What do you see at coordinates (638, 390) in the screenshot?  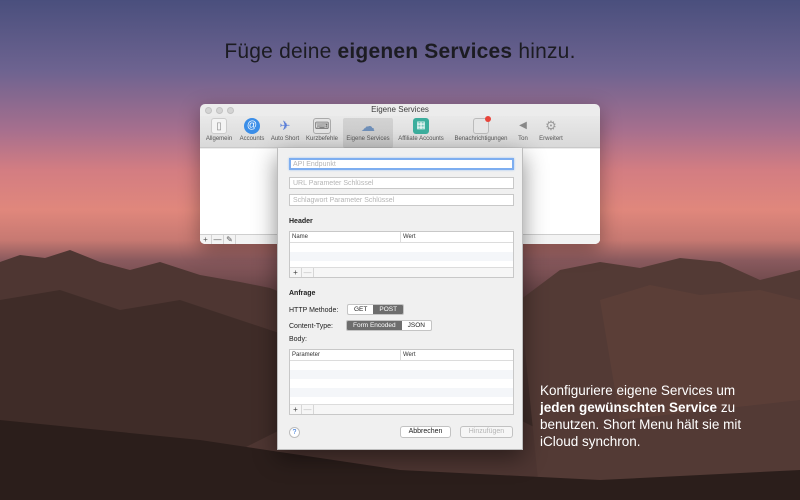 I see `caption-line: Konfiguriere eigene Services um` at bounding box center [638, 390].